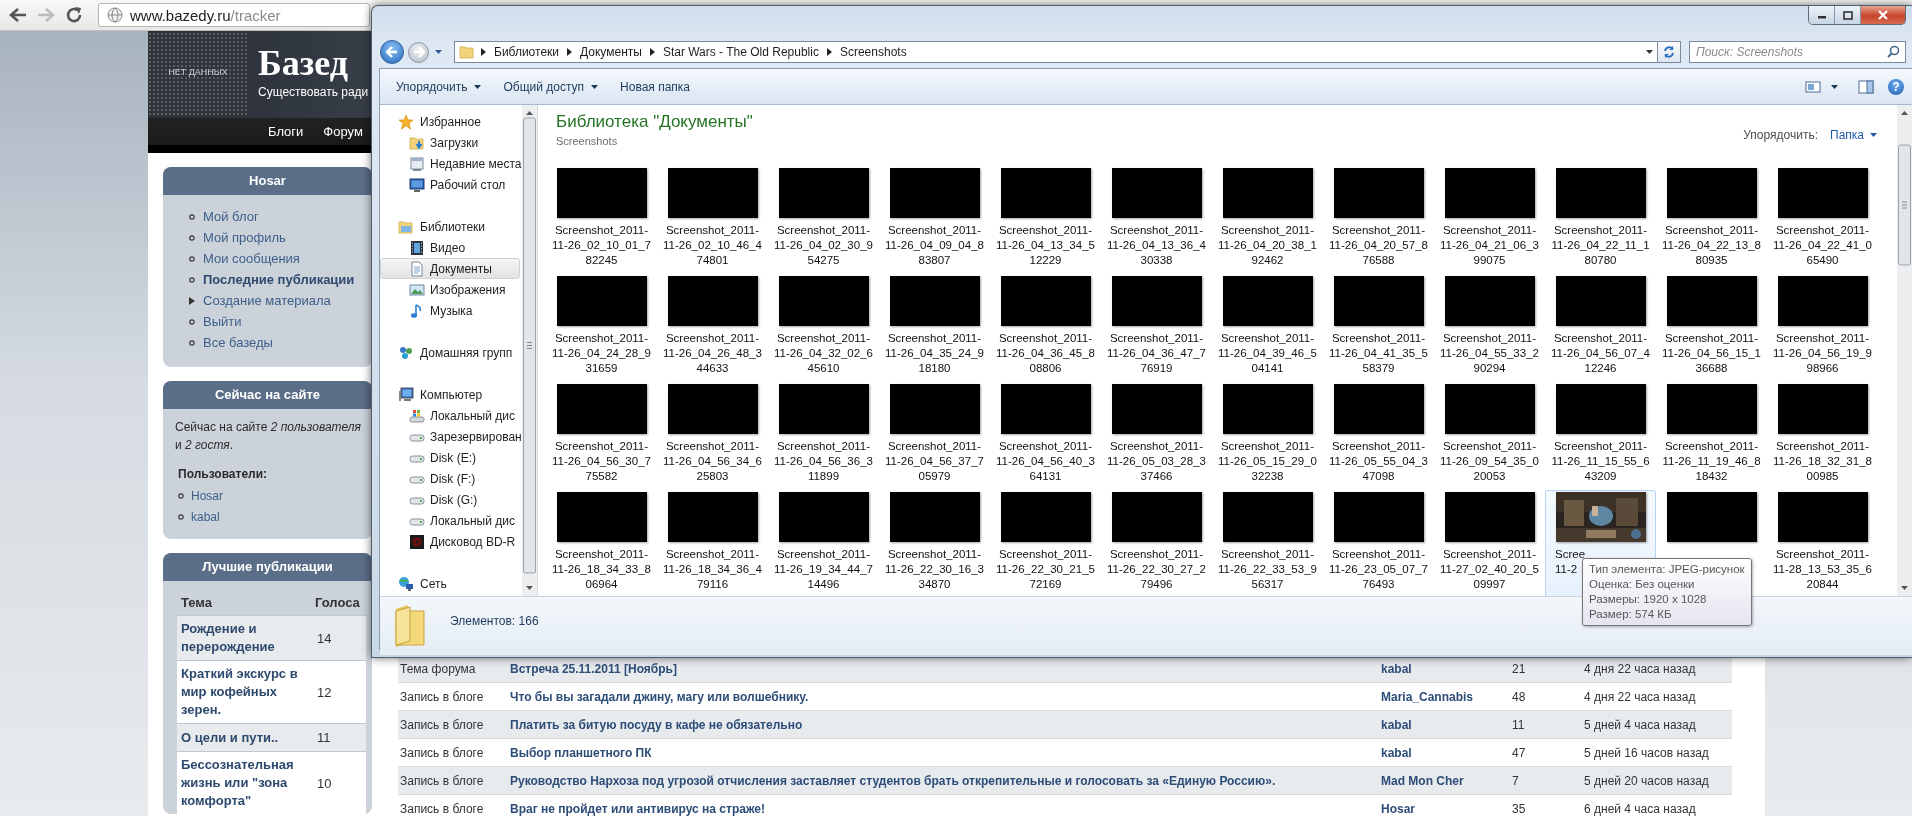 This screenshot has height=816, width=1912. I want to click on minimize-button, so click(1822, 15).